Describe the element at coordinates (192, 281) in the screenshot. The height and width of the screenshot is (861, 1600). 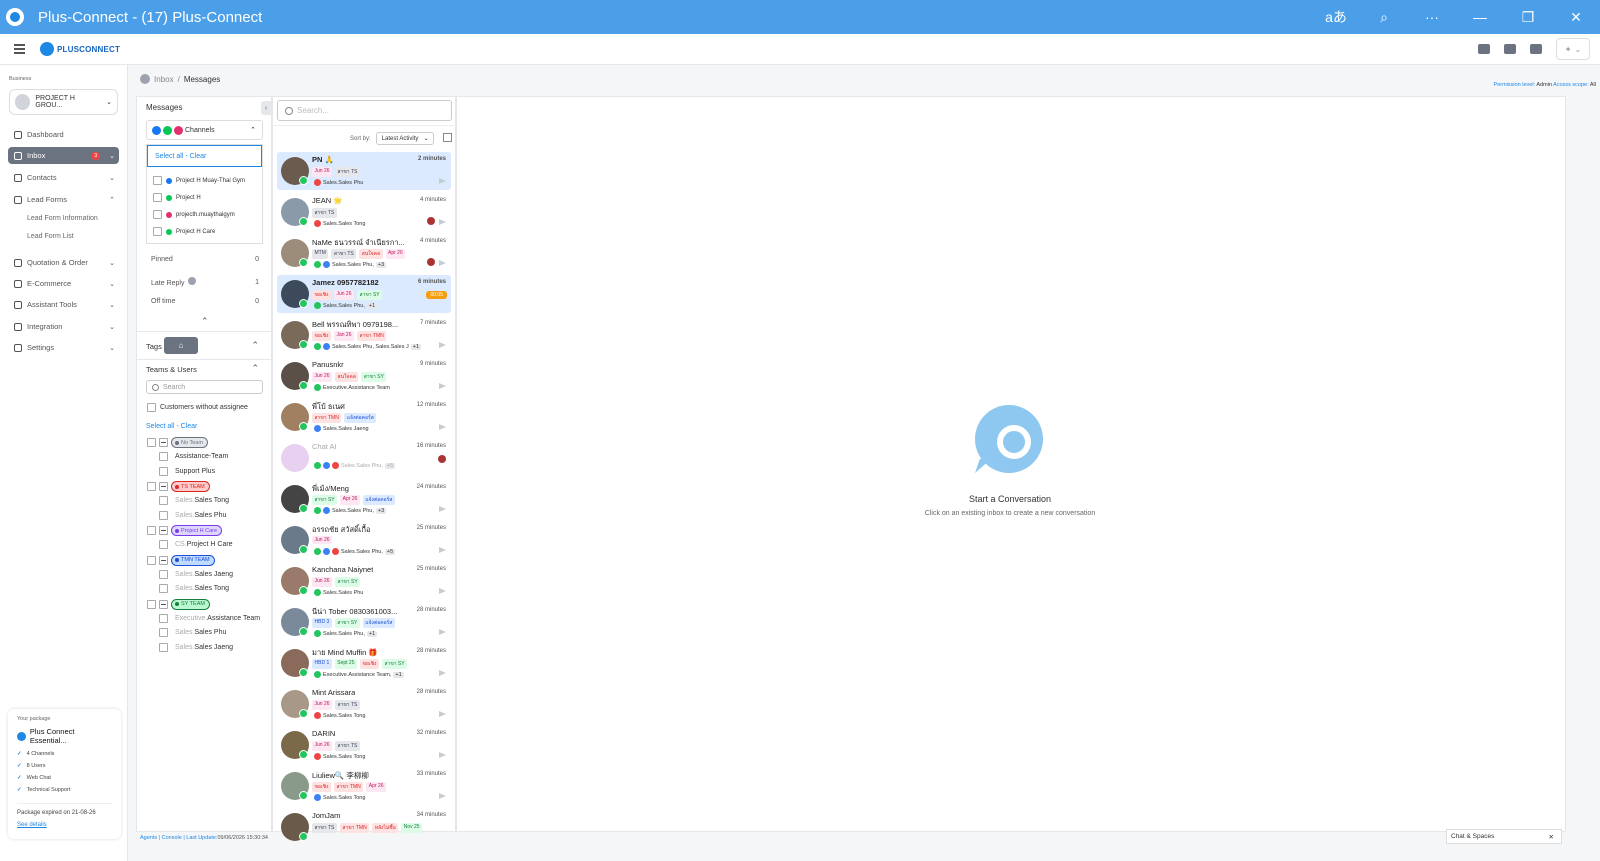
I see `gear-icon` at that location.